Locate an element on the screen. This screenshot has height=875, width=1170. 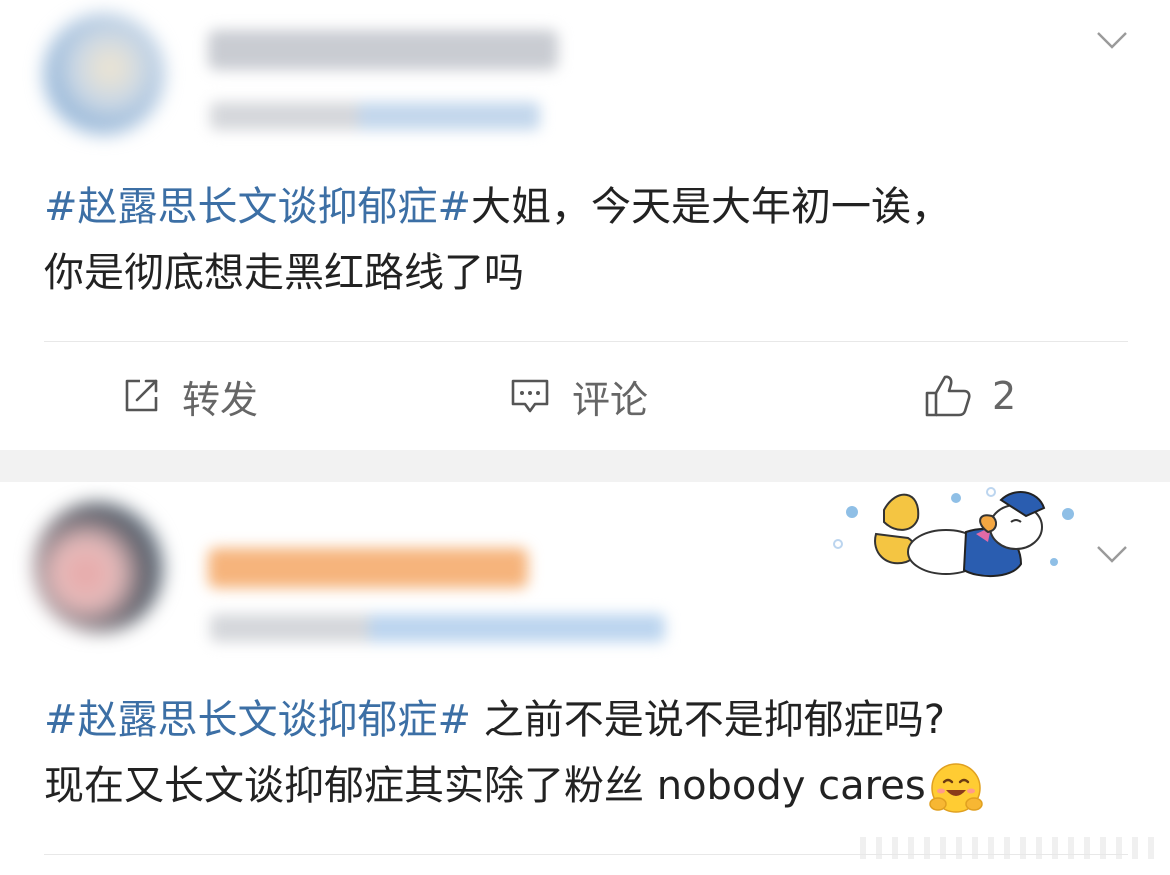
feed-separator is located at coordinates (585, 466).